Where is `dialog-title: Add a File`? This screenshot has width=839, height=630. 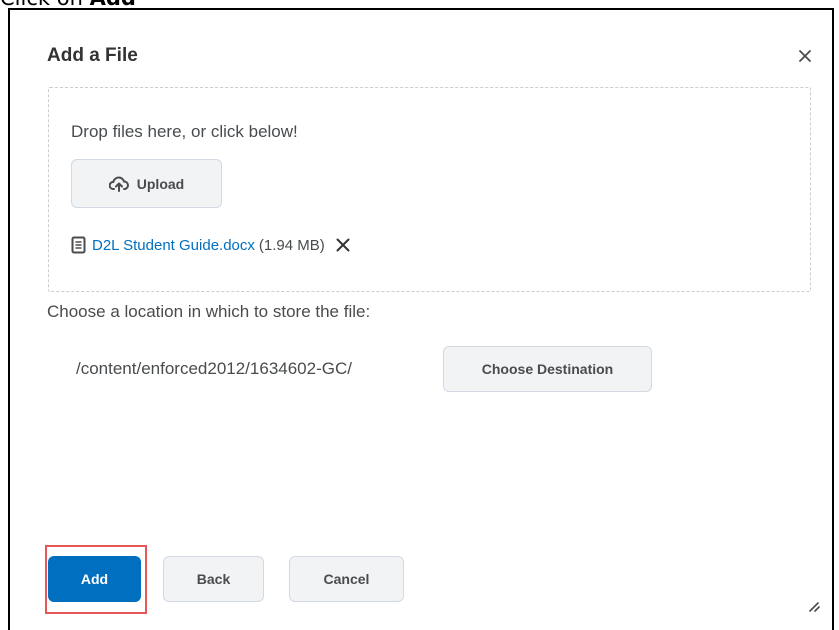 dialog-title: Add a File is located at coordinates (92, 55).